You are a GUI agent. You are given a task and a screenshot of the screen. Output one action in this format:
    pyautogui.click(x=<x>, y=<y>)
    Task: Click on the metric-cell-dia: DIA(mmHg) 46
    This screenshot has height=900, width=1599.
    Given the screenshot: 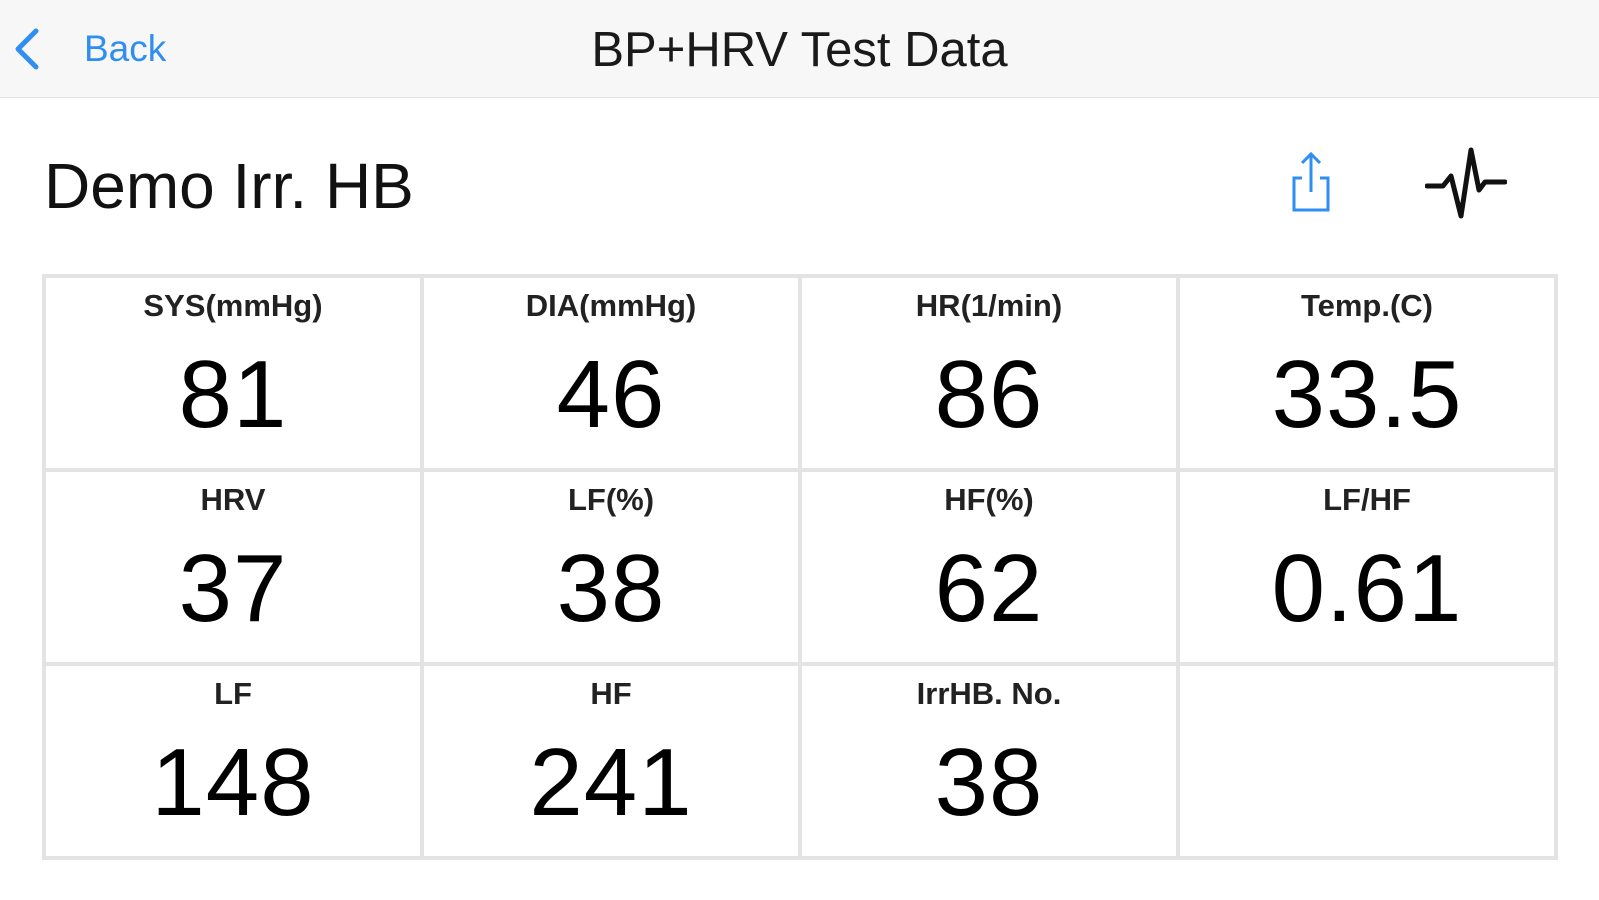 What is the action you would take?
    pyautogui.click(x=611, y=373)
    